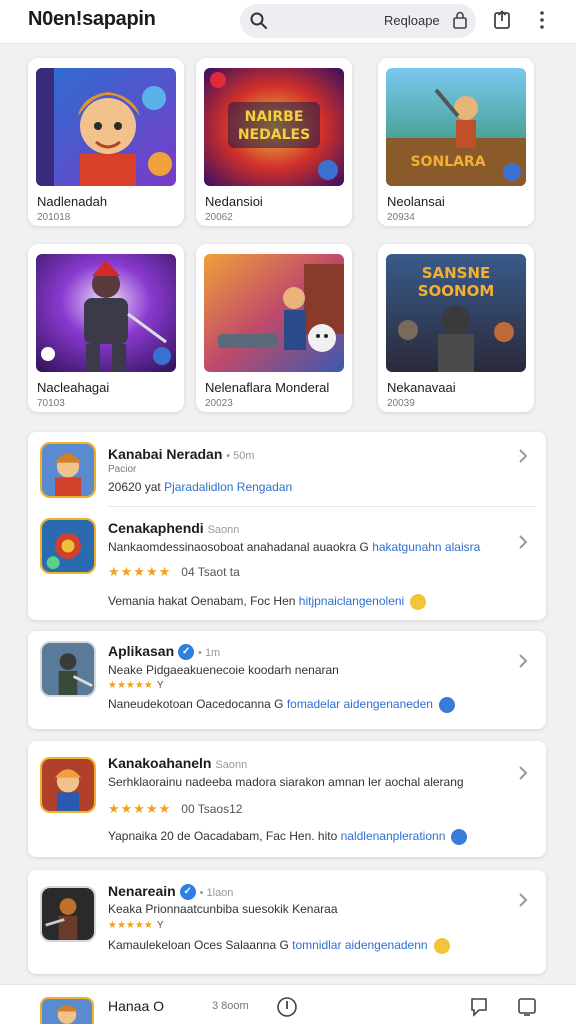 This screenshot has height=1024, width=576. I want to click on game-card: Nadlenadah 201018, so click(106, 142).